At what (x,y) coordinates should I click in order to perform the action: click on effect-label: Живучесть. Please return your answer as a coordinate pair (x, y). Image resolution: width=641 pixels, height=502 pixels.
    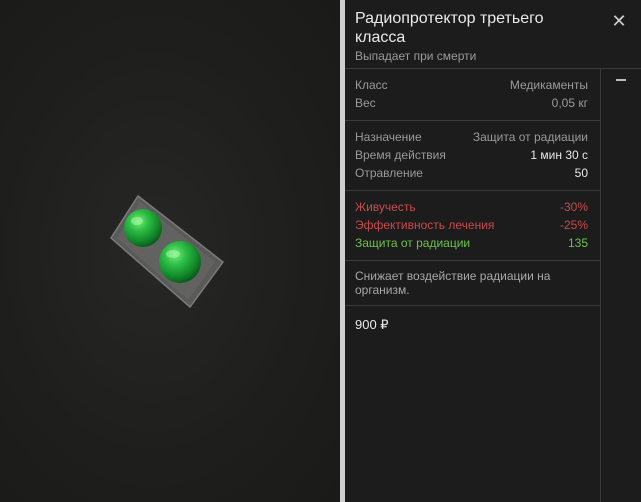
    Looking at the image, I should click on (385, 207).